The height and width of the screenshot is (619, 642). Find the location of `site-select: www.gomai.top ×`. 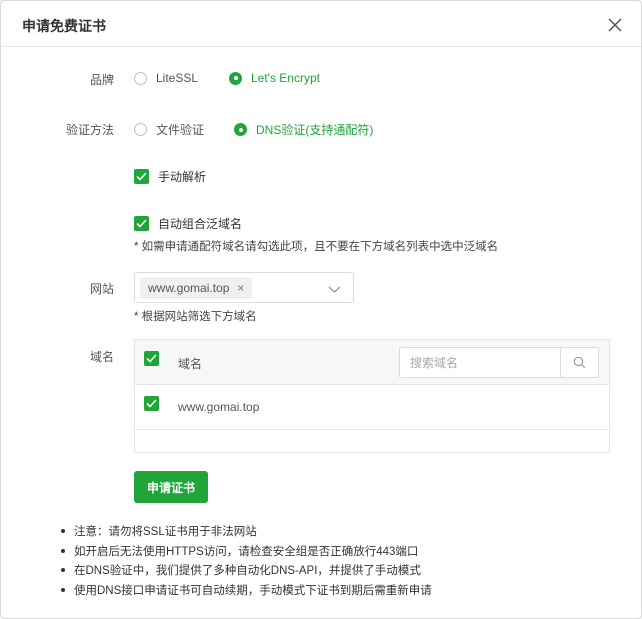

site-select: www.gomai.top × is located at coordinates (244, 287).